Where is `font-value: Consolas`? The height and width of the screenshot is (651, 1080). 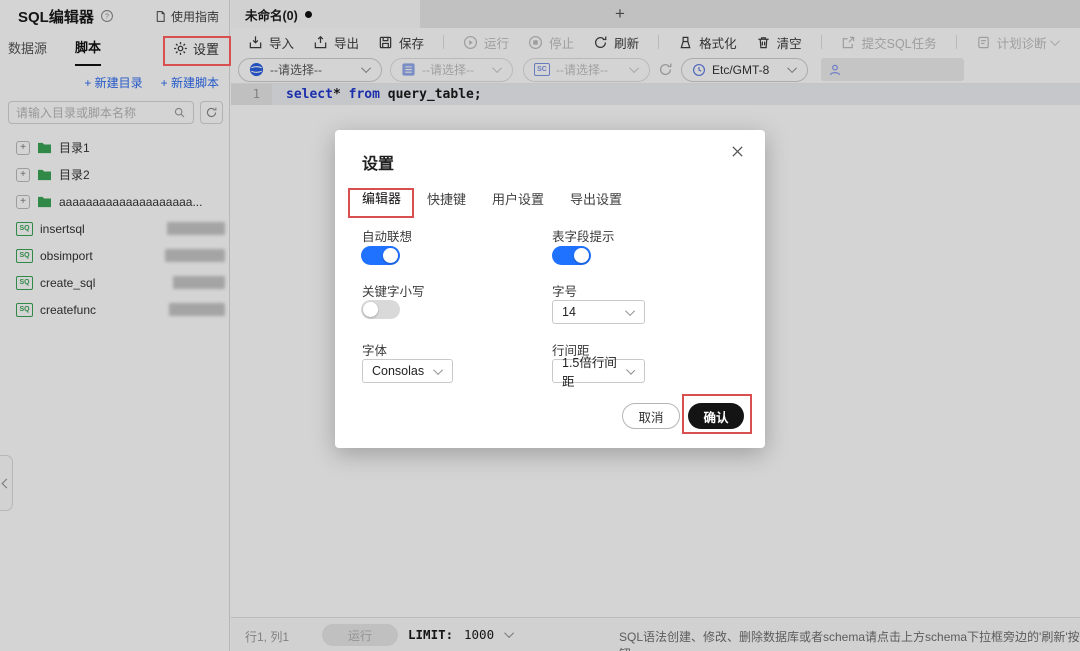 font-value: Consolas is located at coordinates (398, 371).